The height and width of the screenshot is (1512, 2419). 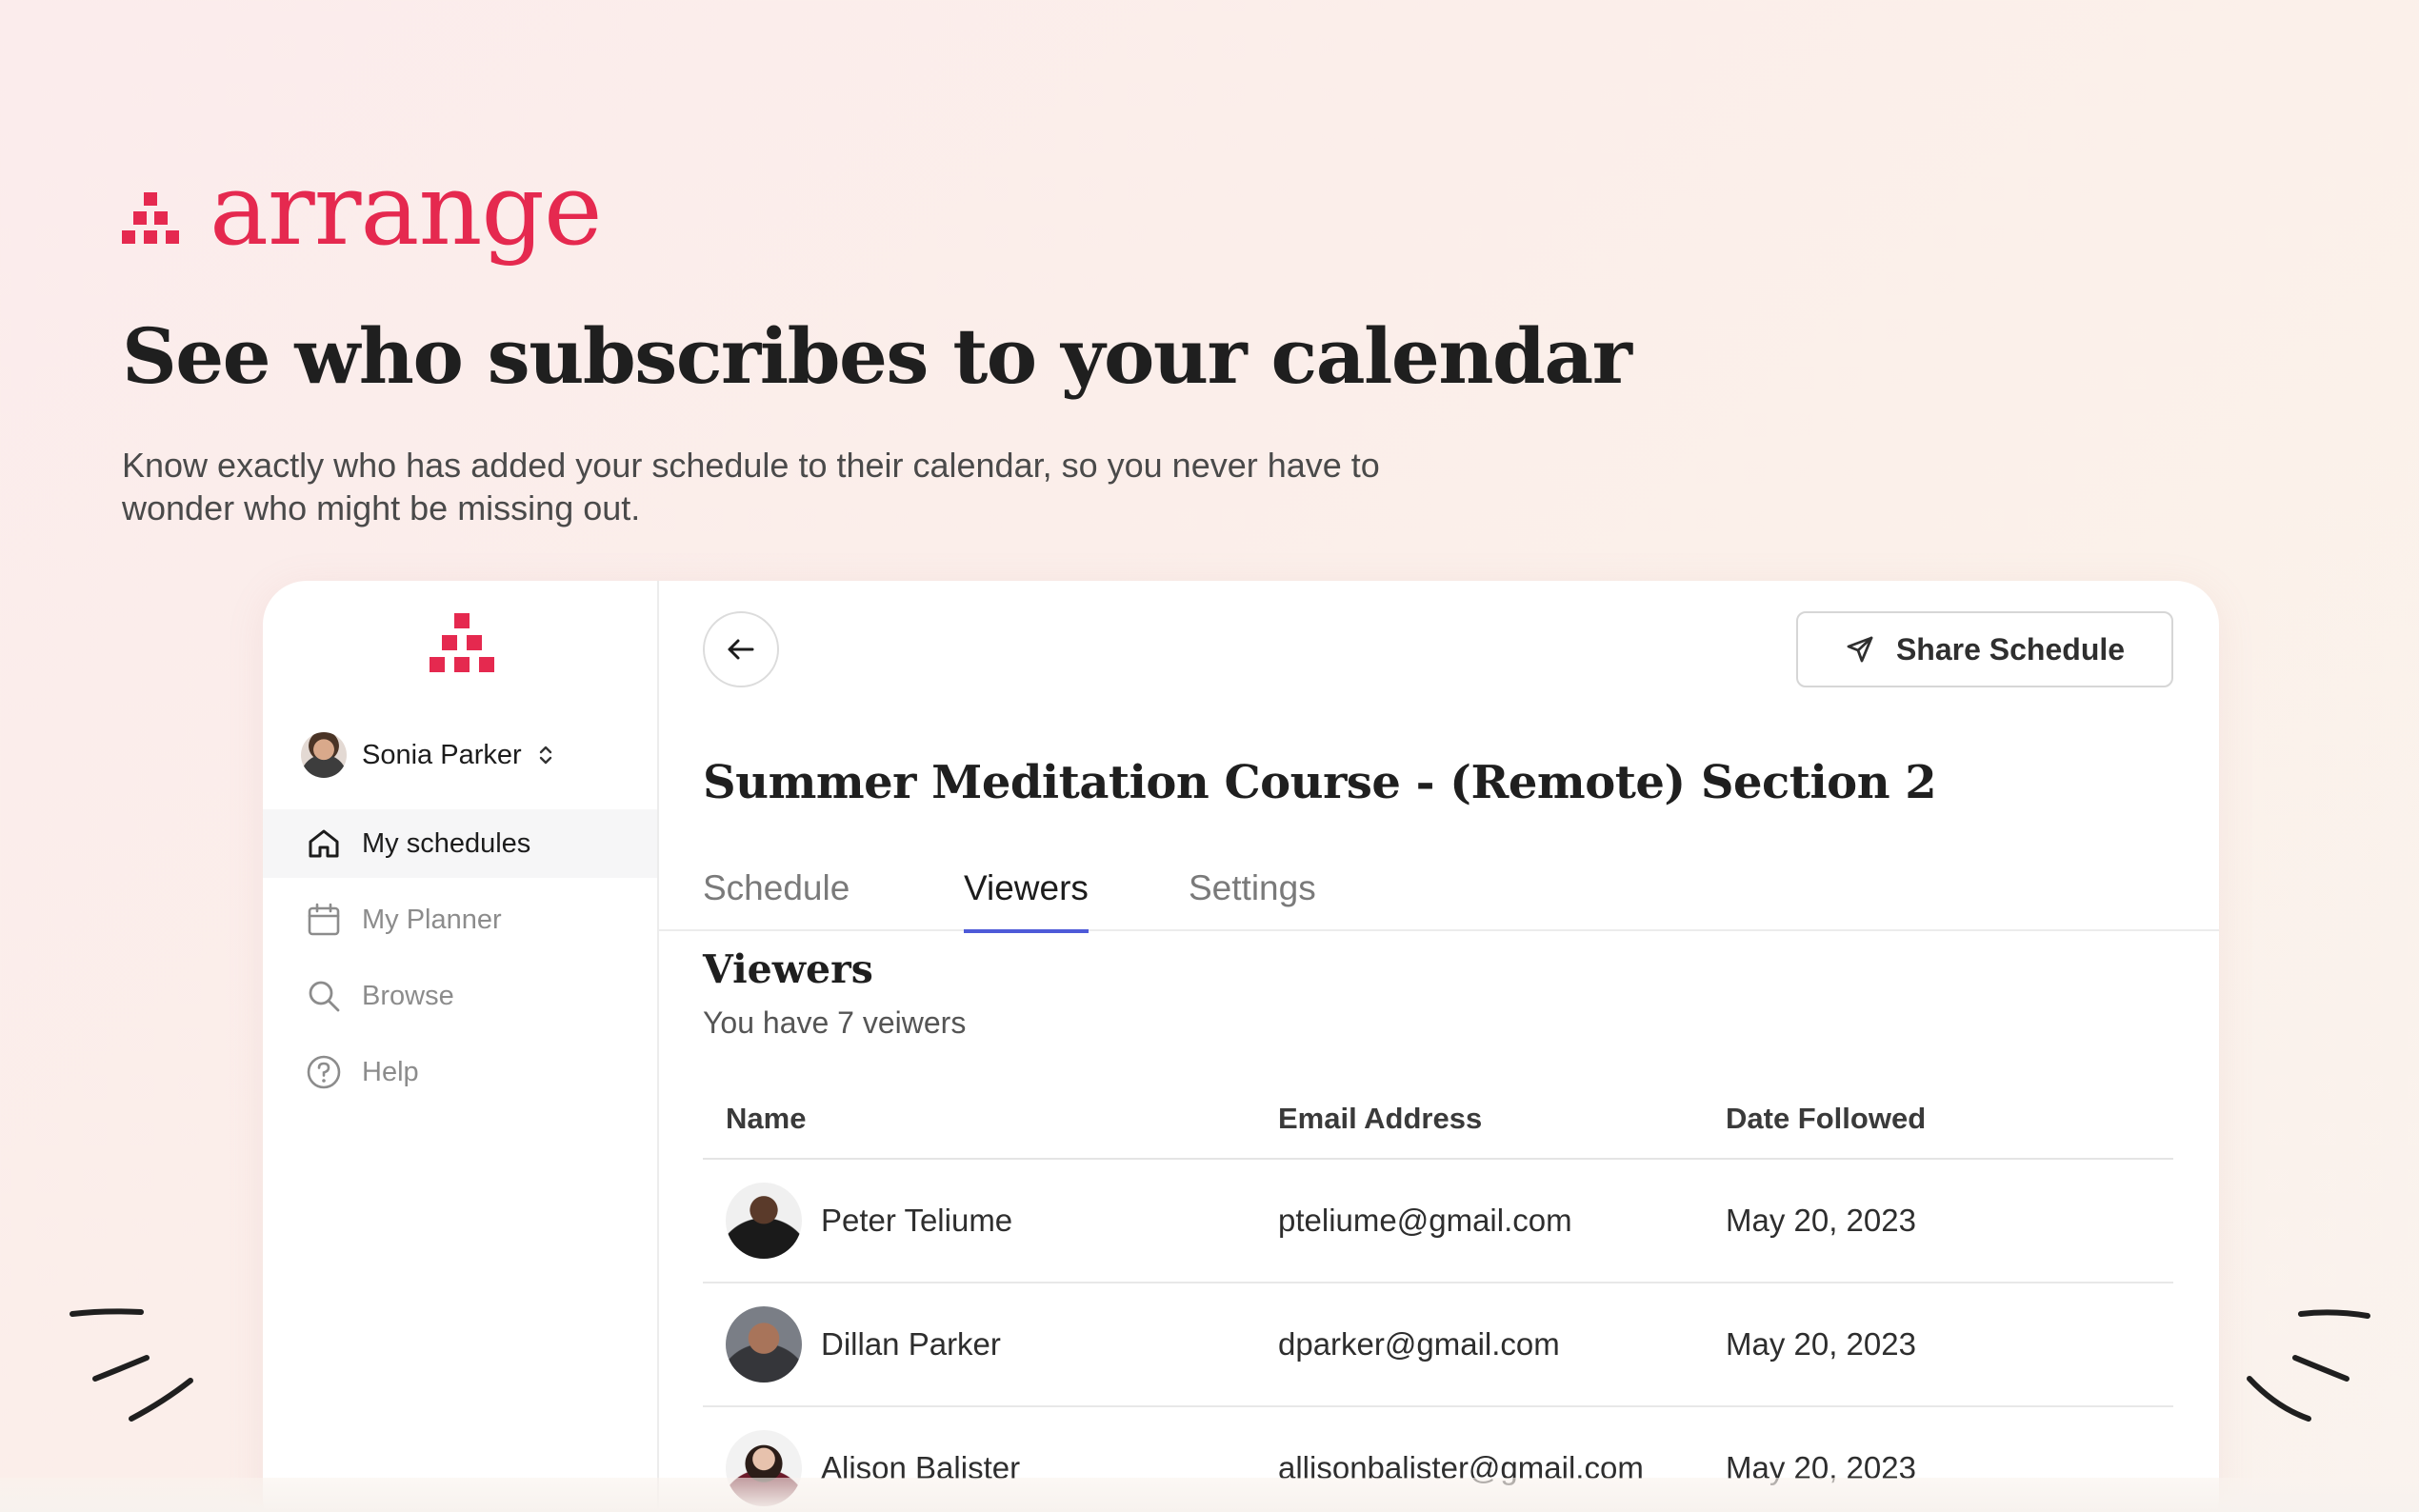 I want to click on user-switcher: Sonia Parker, so click(x=428, y=755).